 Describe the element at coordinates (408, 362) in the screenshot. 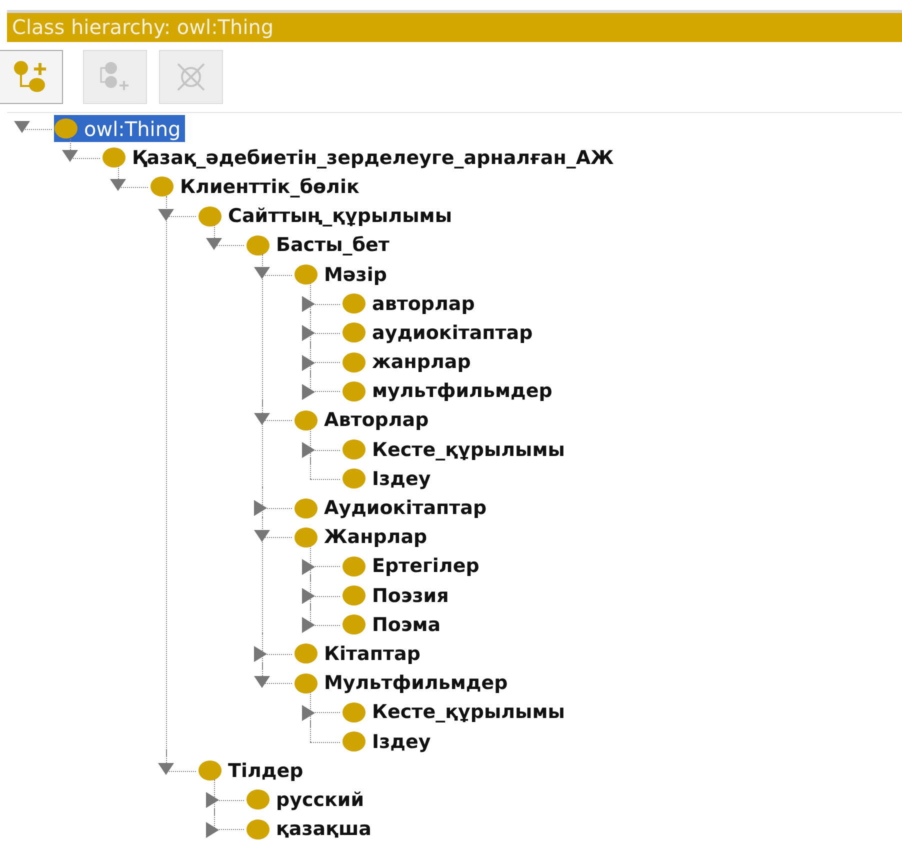

I see `class-node: жанрлар` at that location.